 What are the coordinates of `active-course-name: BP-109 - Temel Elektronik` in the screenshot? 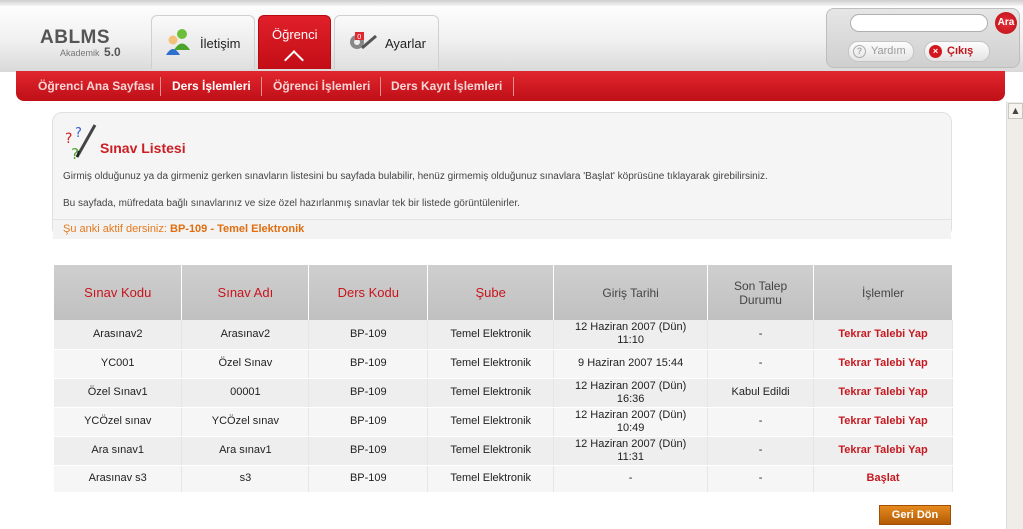 It's located at (237, 229).